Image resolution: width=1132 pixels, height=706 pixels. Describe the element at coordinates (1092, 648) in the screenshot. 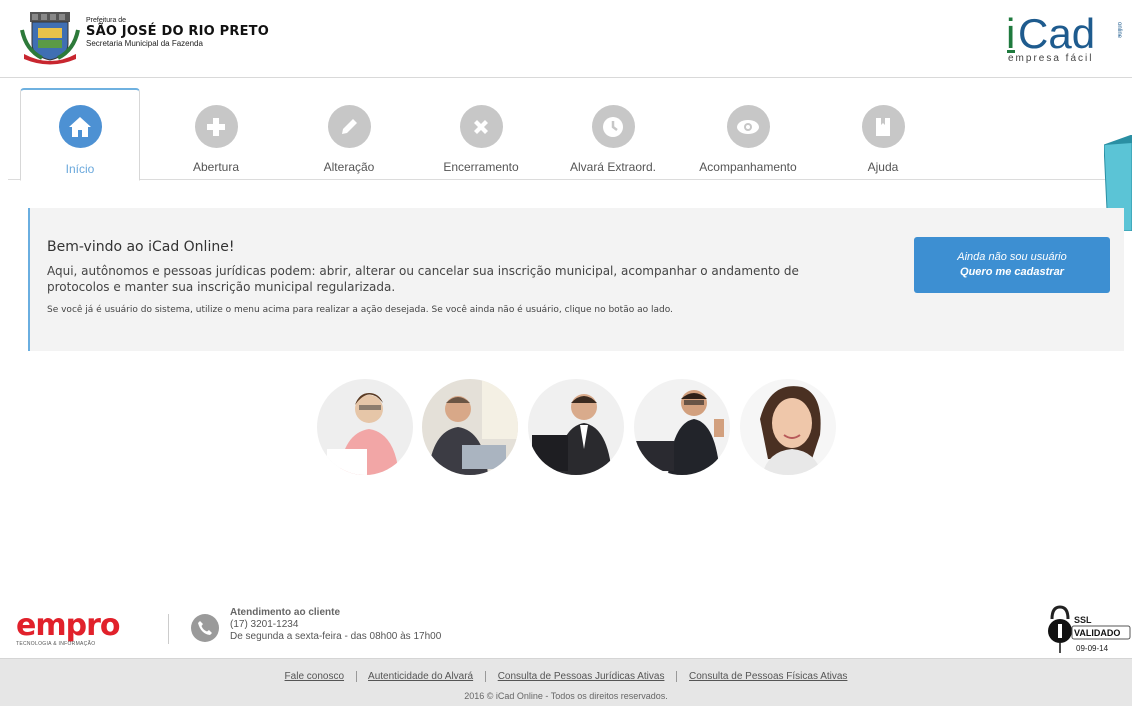

I see `ssl-date: 09-09-14` at that location.